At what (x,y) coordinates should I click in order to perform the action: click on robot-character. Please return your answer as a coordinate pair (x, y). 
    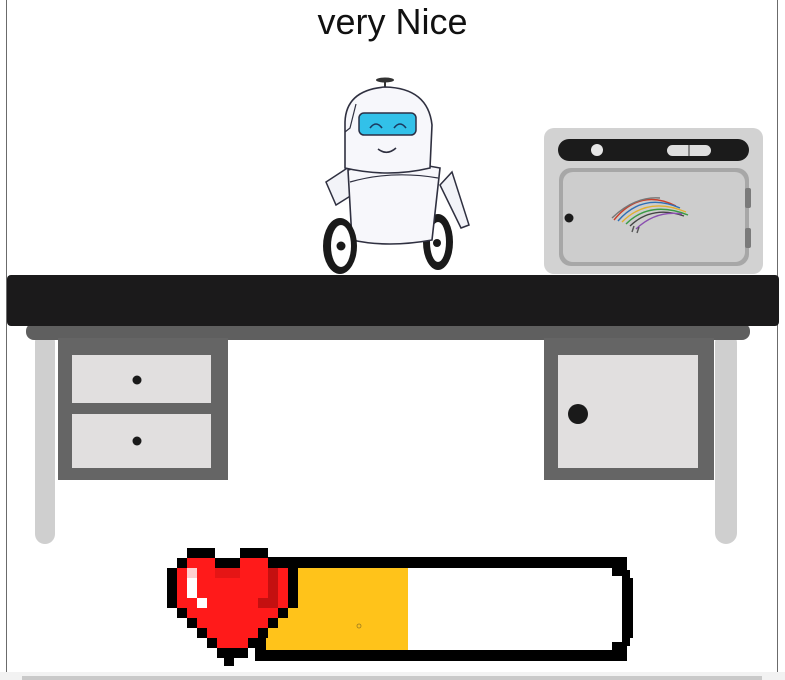
    Looking at the image, I should click on (396, 176).